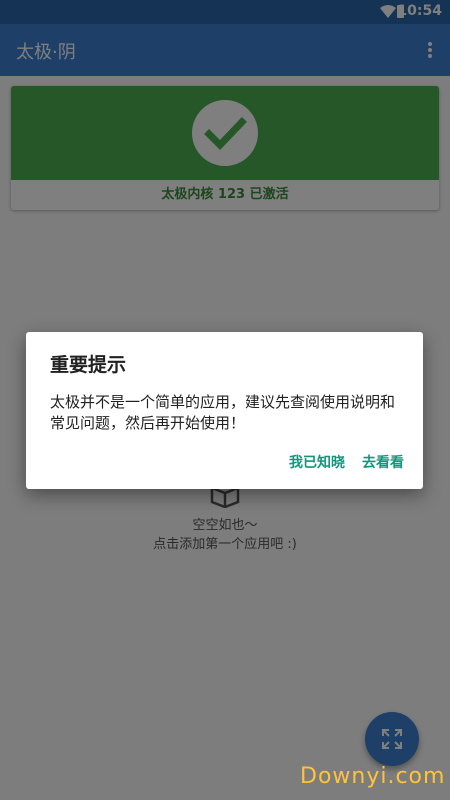 Image resolution: width=450 pixels, height=800 pixels. I want to click on view-guide-button: 去看看, so click(383, 462).